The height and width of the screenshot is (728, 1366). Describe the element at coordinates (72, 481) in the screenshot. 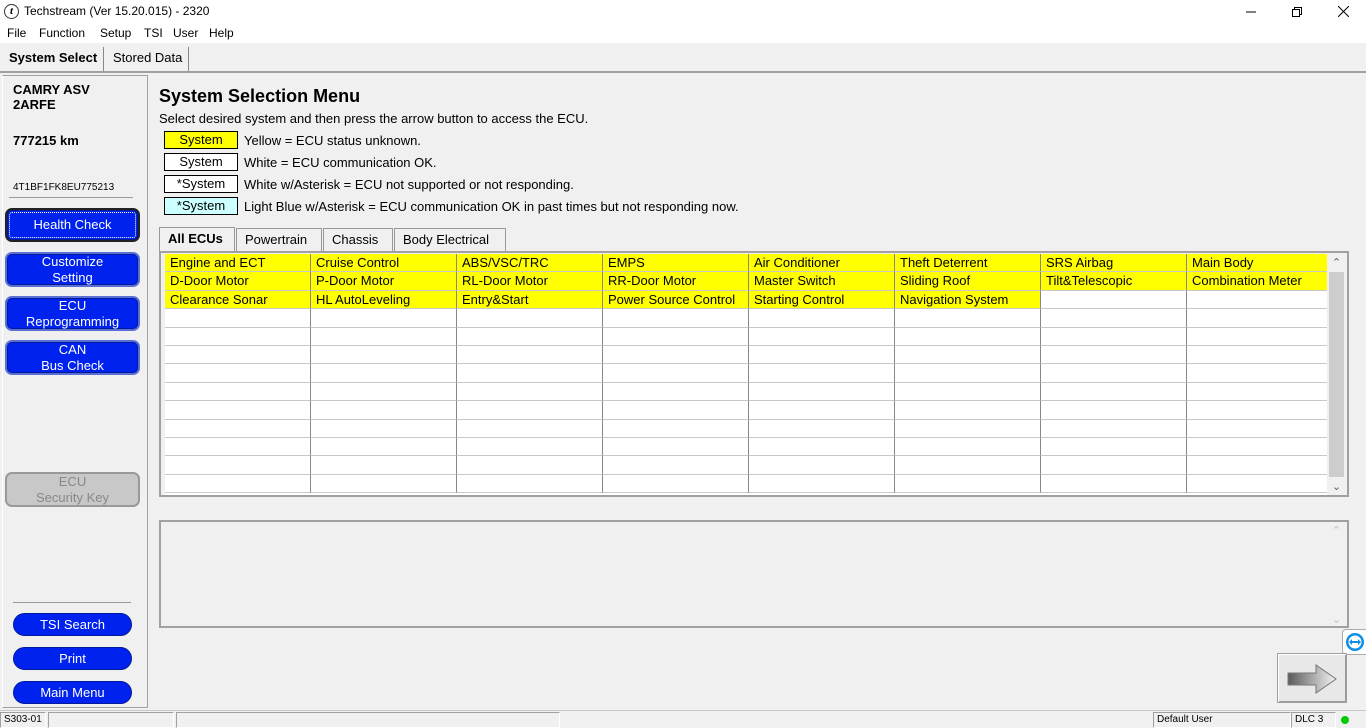

I see `ecu-key-label-line1: ECU` at that location.